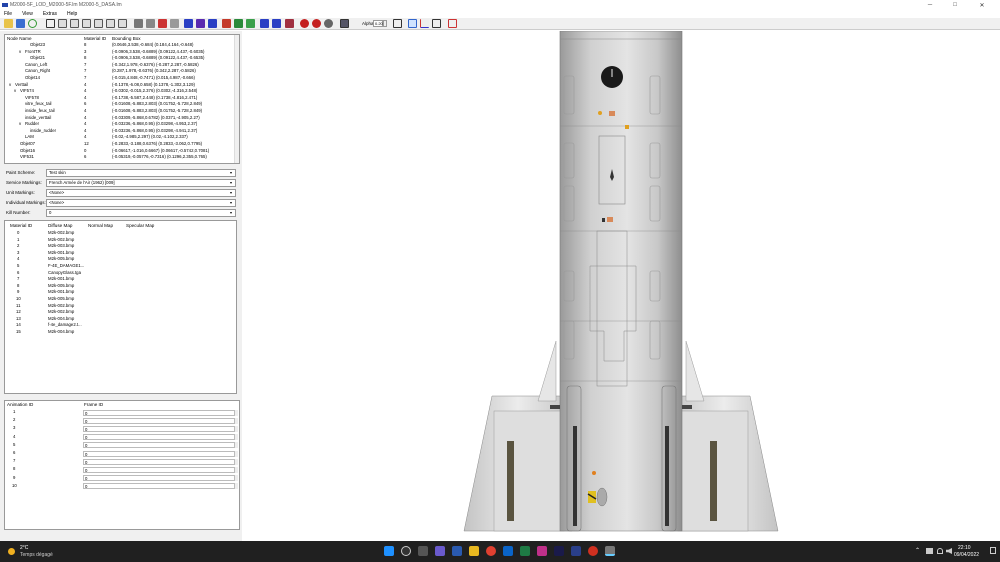 Image resolution: width=1000 pixels, height=562 pixels. Describe the element at coordinates (162, 23) in the screenshot. I see `light-icon` at that location.